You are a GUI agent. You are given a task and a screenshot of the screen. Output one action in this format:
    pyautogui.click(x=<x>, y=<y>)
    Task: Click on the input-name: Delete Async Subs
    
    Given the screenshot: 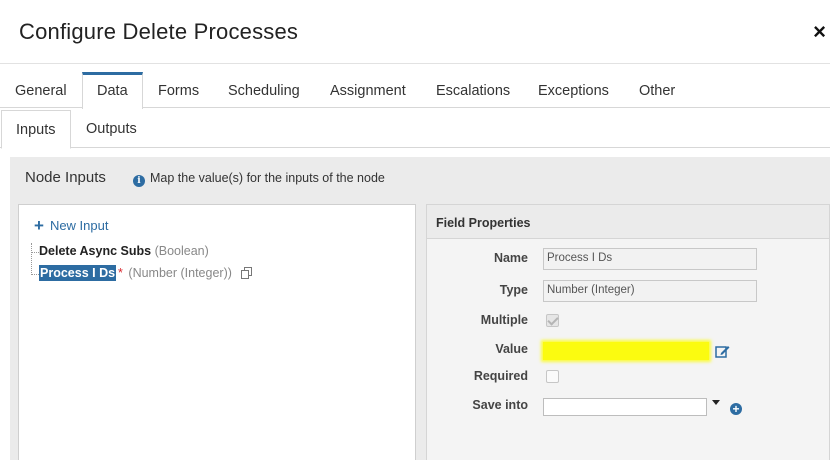 What is the action you would take?
    pyautogui.click(x=95, y=251)
    